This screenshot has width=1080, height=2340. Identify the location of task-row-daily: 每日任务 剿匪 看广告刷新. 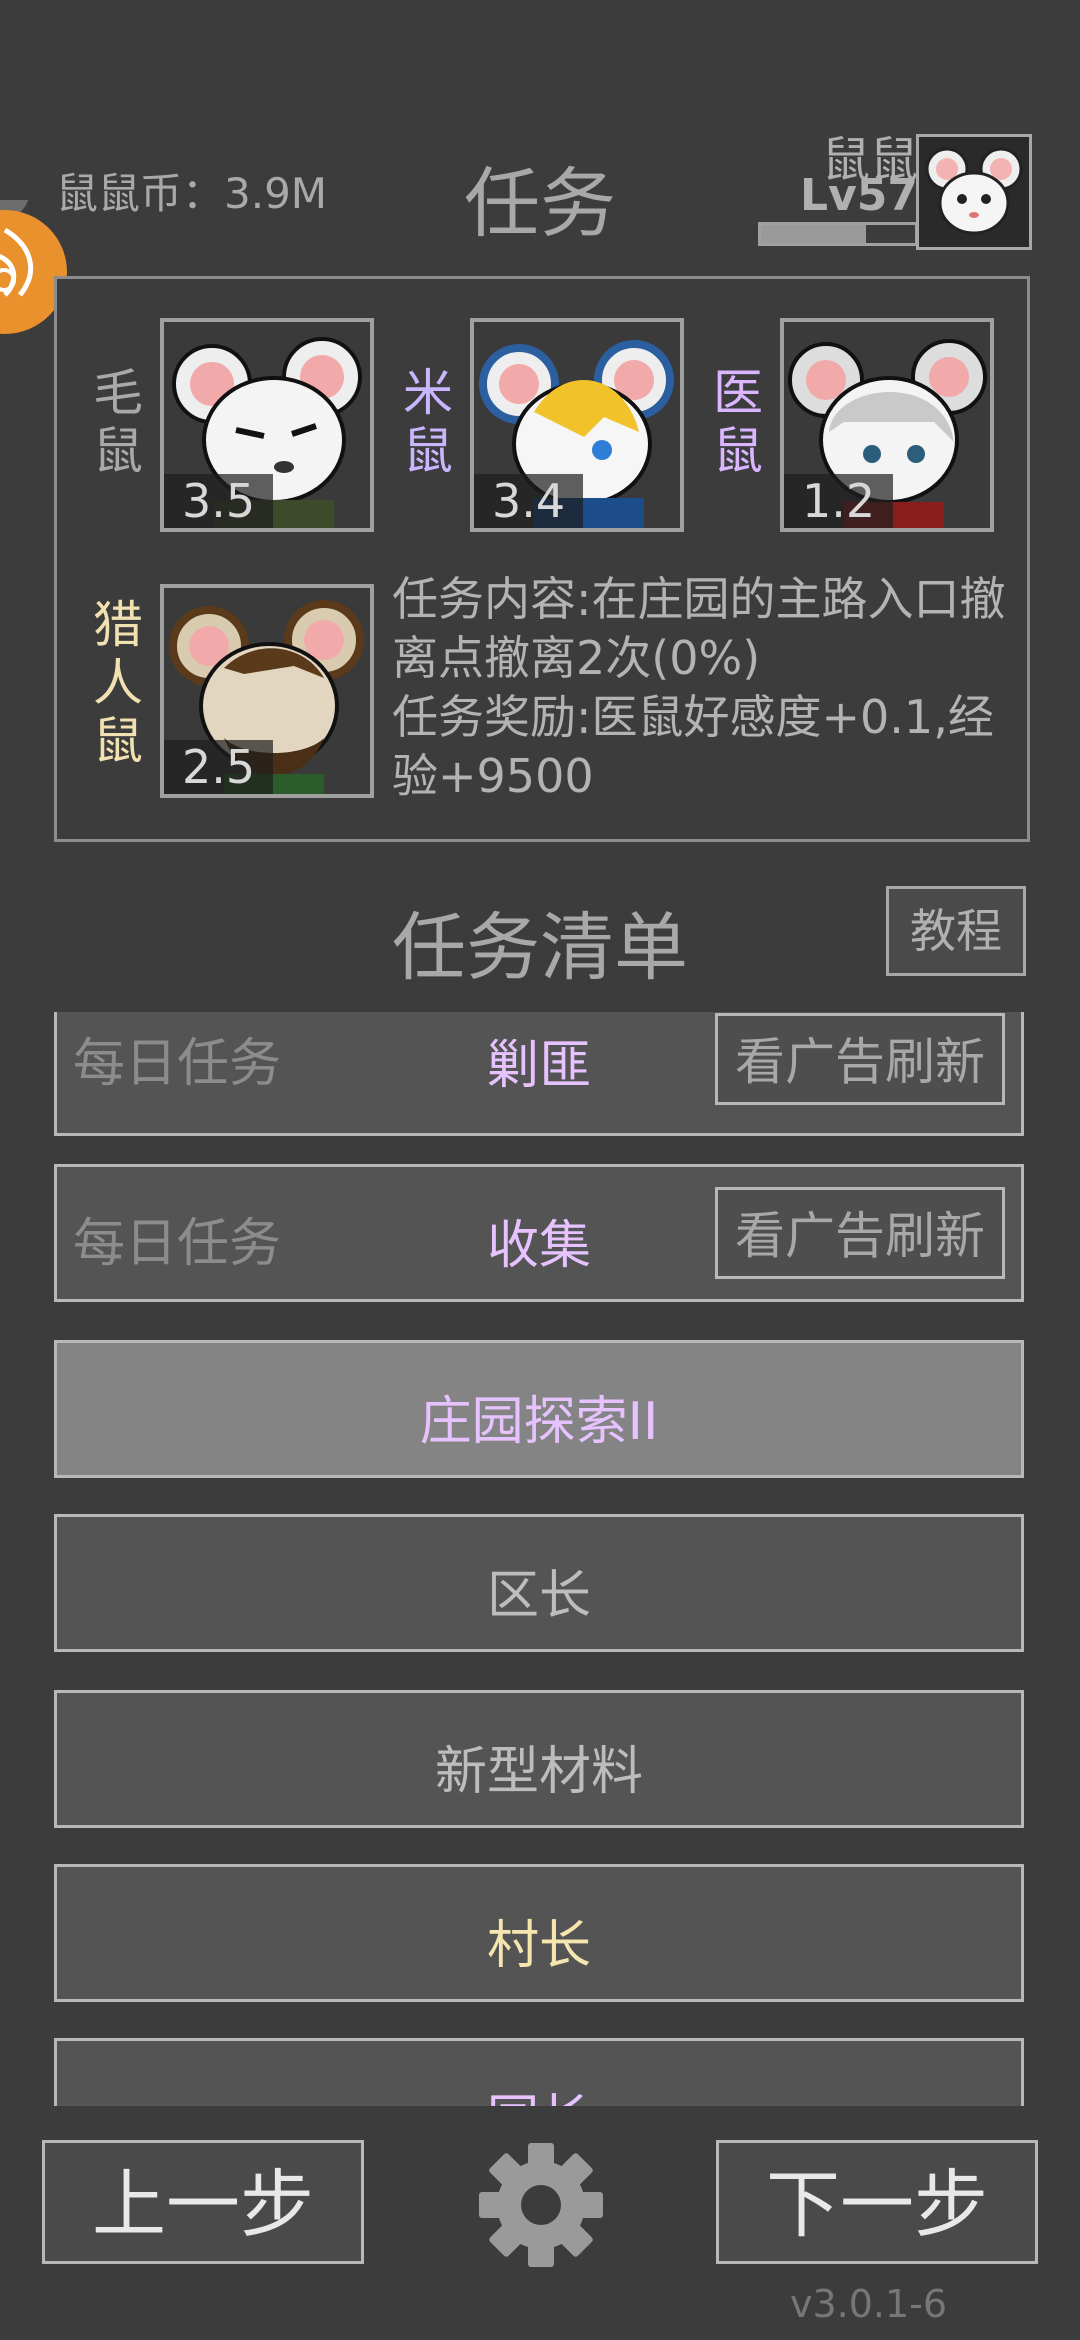
(539, 1074).